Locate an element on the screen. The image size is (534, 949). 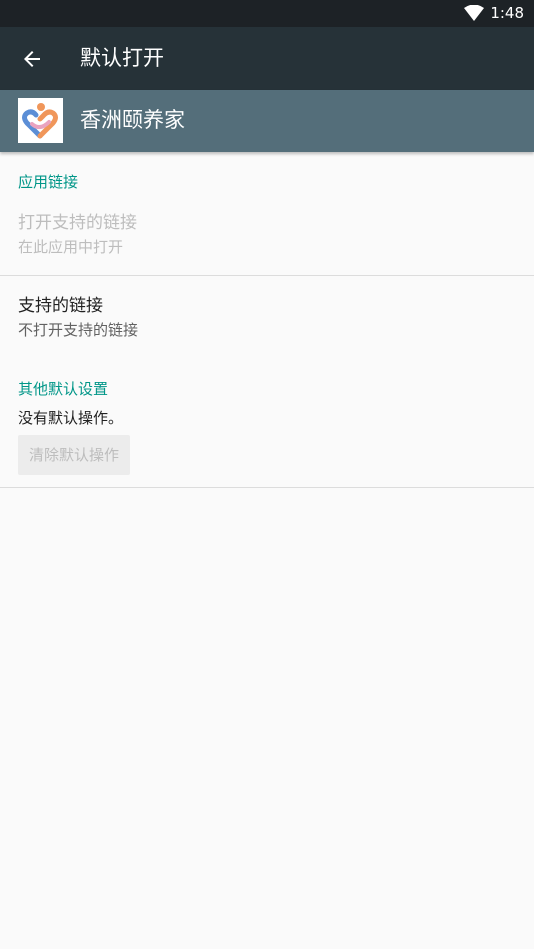
supported-links-title: 支持的链接 is located at coordinates (60, 306).